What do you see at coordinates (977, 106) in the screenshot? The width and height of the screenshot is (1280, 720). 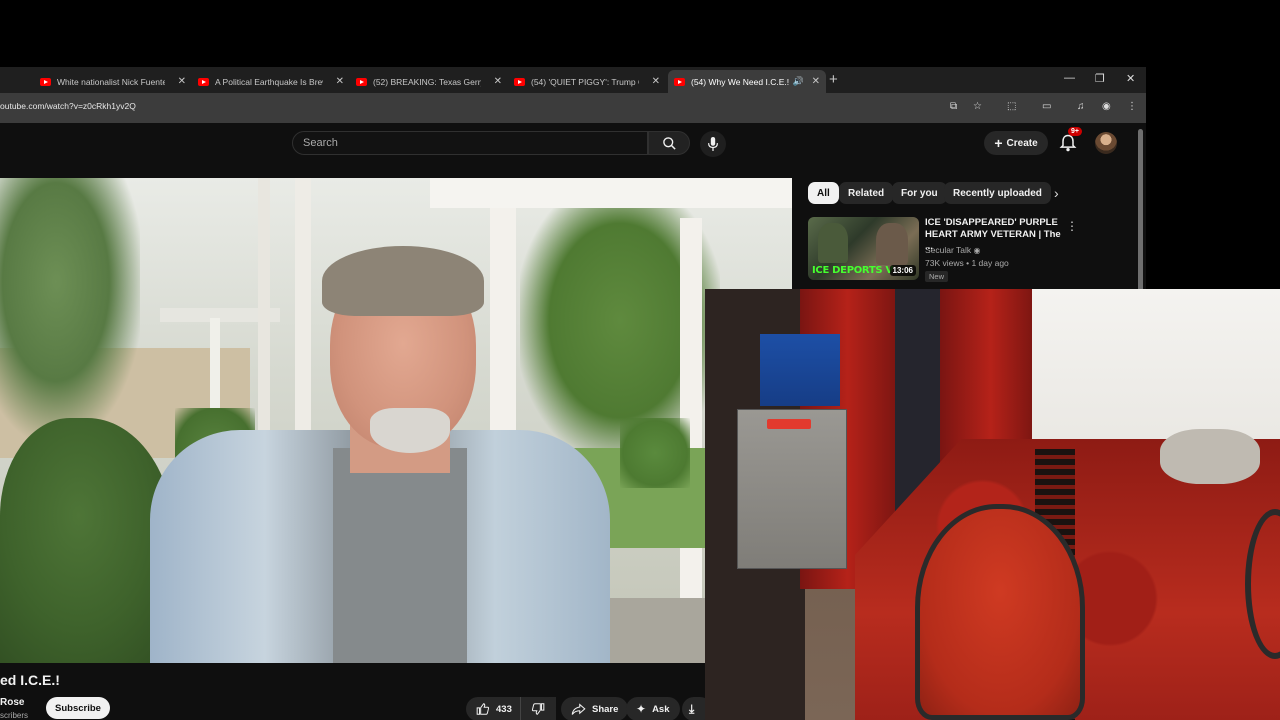 I see `bookmark-star-icon: ☆` at bounding box center [977, 106].